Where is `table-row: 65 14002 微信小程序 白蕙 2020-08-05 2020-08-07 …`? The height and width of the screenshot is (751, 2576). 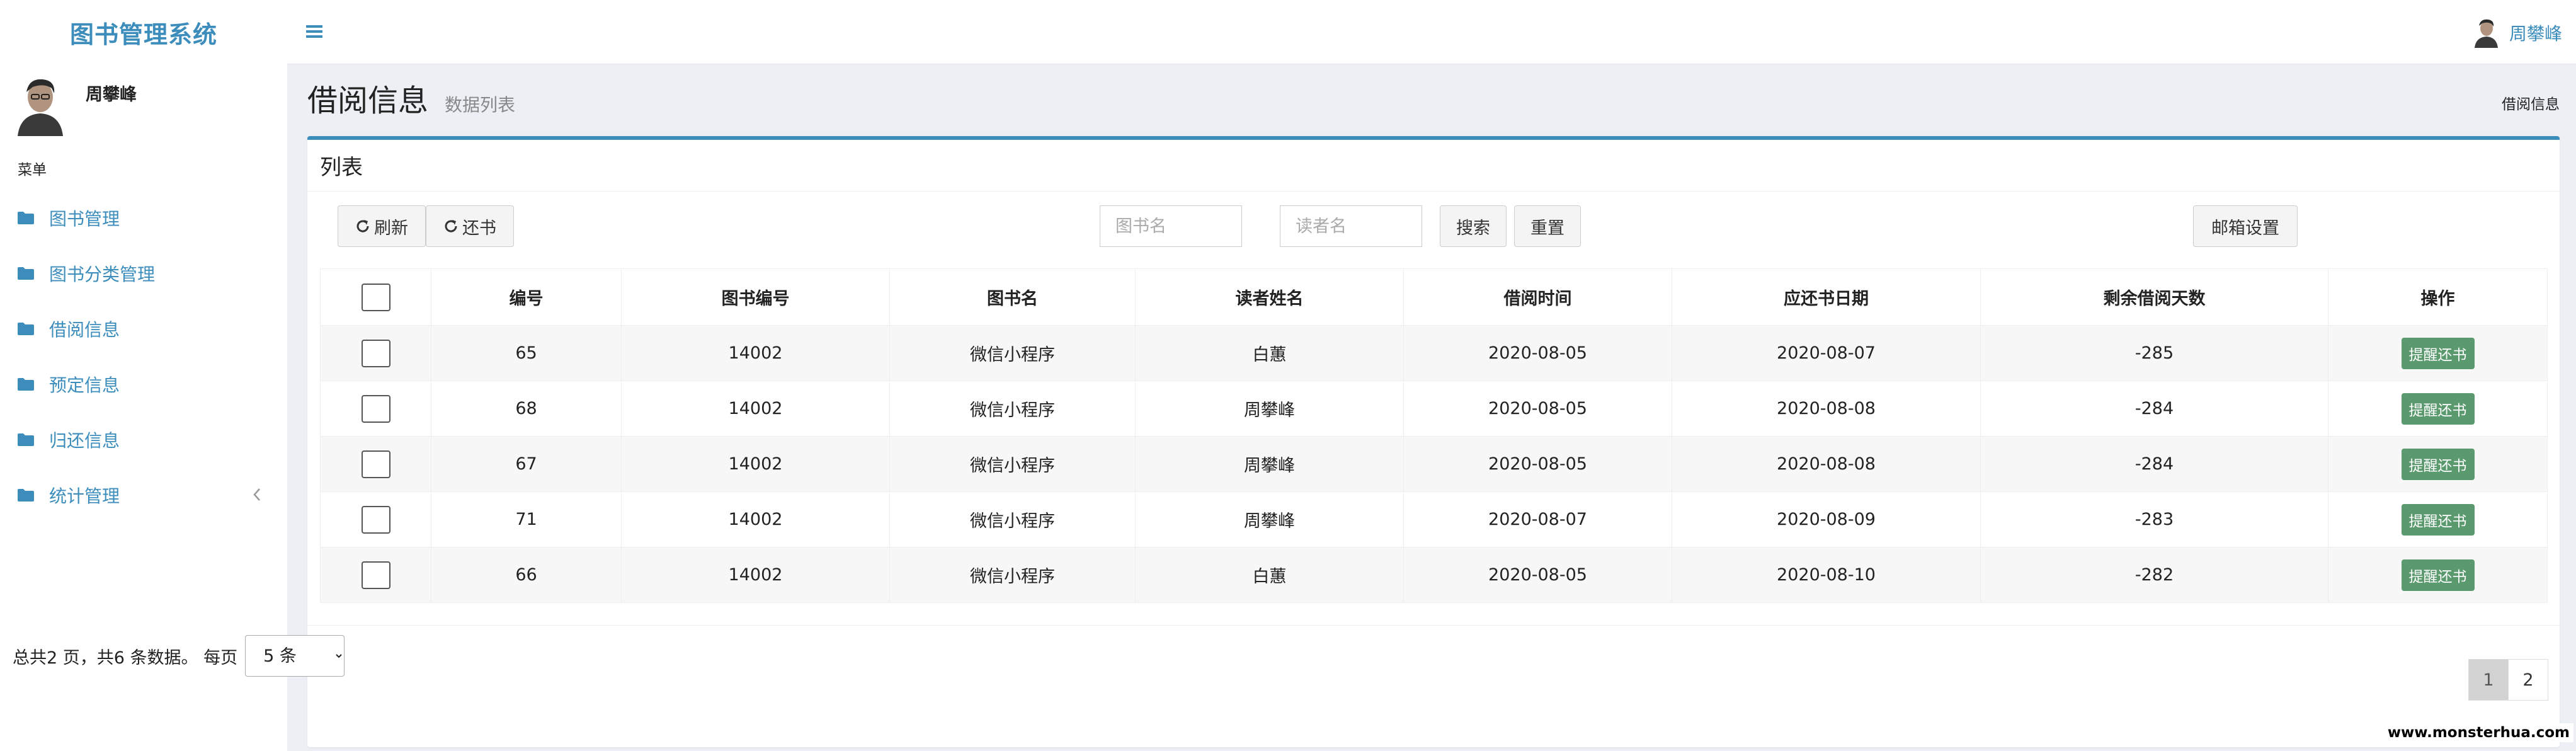 table-row: 65 14002 微信小程序 白蕙 2020-08-05 2020-08-07 … is located at coordinates (1434, 353).